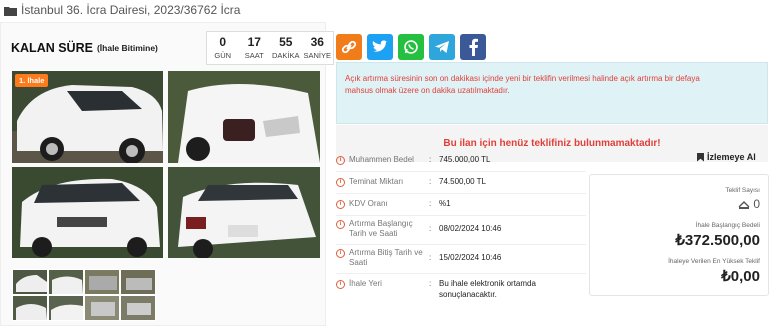  What do you see at coordinates (727, 225) in the screenshot?
I see `start-price-label: İhale Başlangıç Bedeli` at bounding box center [727, 225].